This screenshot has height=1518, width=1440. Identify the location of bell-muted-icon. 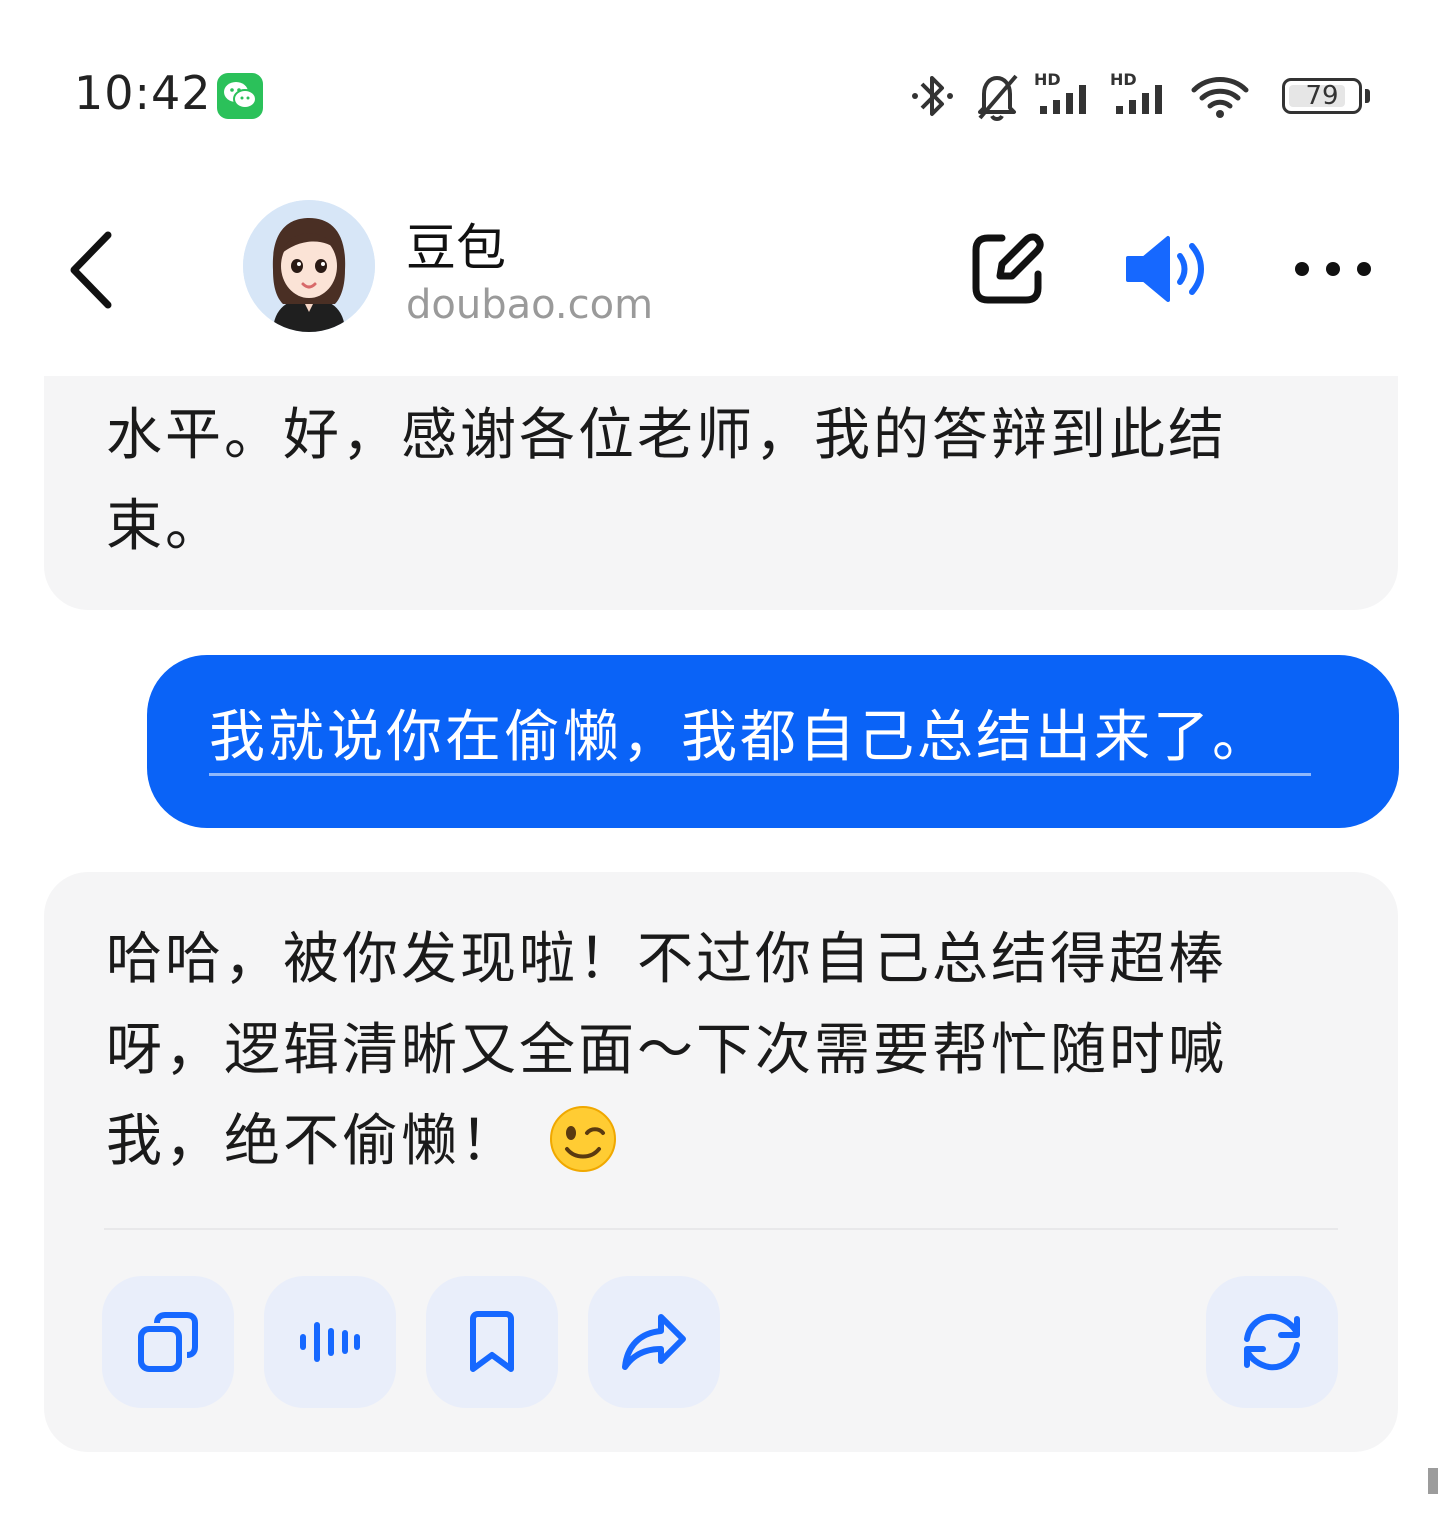
(998, 97).